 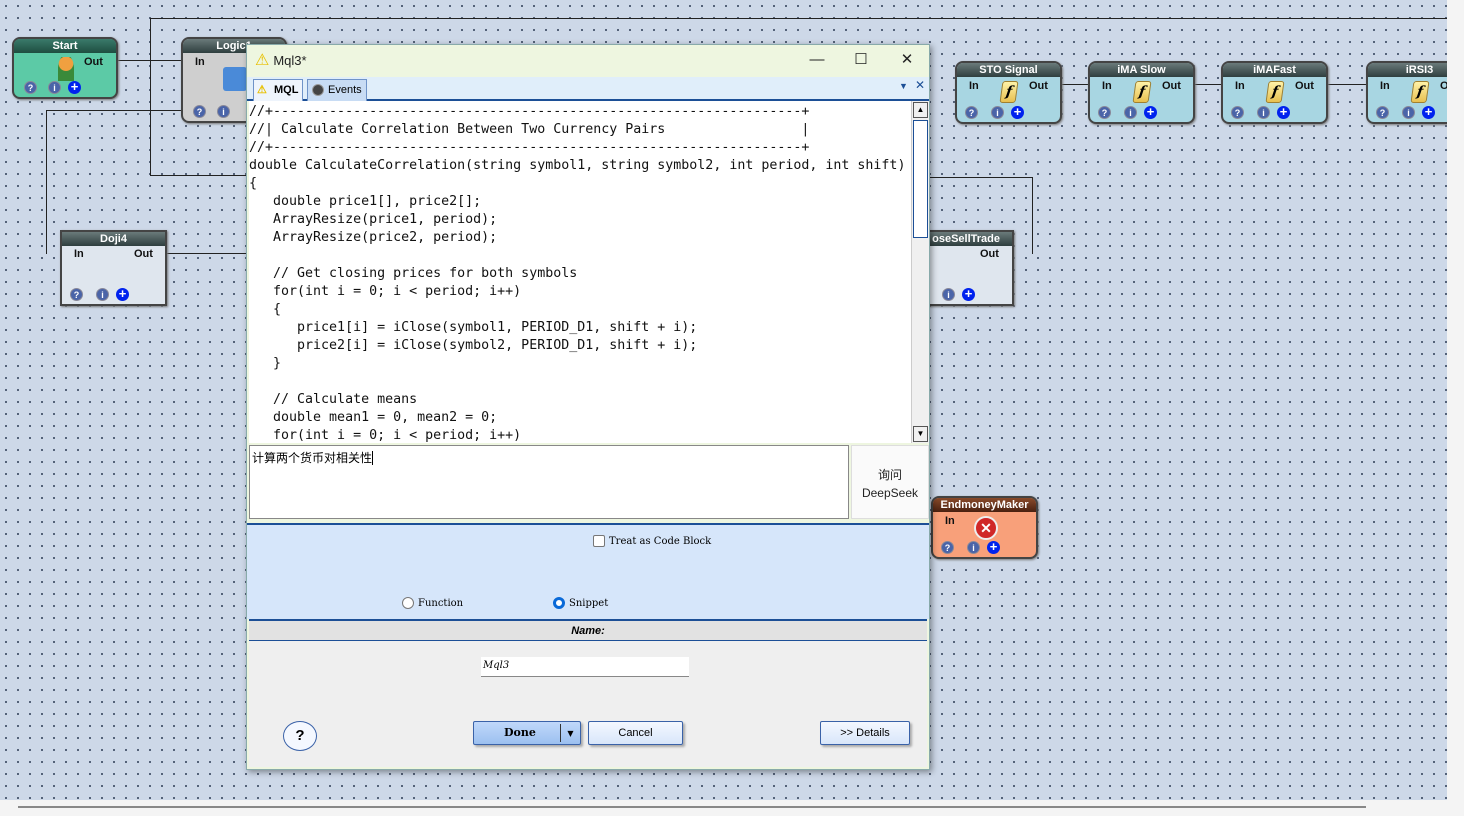 What do you see at coordinates (1141, 92) in the screenshot?
I see `node-ima-slow: iMA Slow In f Out ? i +` at bounding box center [1141, 92].